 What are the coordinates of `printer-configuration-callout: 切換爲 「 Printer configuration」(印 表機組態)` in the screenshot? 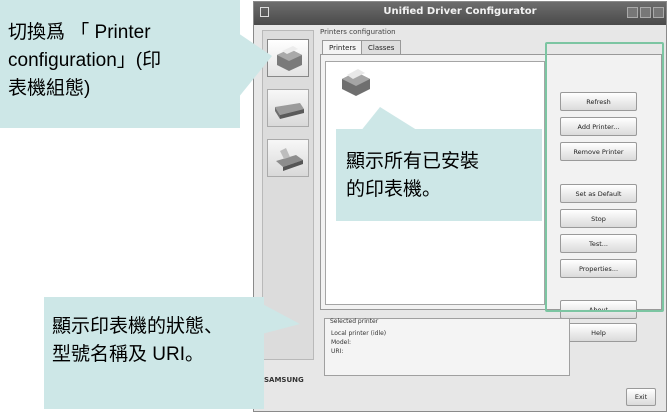 It's located at (120, 64).